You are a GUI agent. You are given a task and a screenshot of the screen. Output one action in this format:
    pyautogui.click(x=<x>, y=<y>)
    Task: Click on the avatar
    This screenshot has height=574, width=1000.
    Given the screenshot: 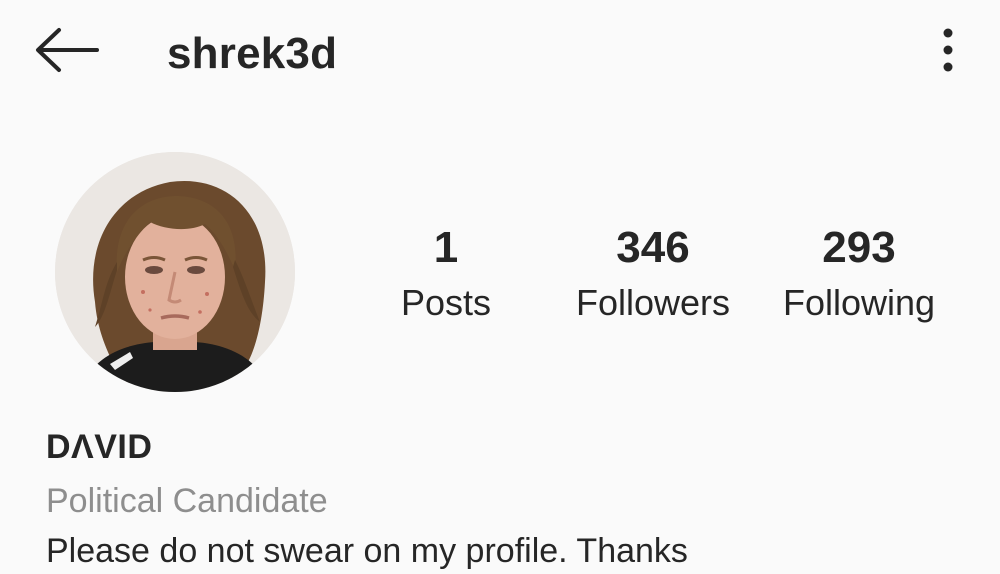 What is the action you would take?
    pyautogui.click(x=175, y=272)
    